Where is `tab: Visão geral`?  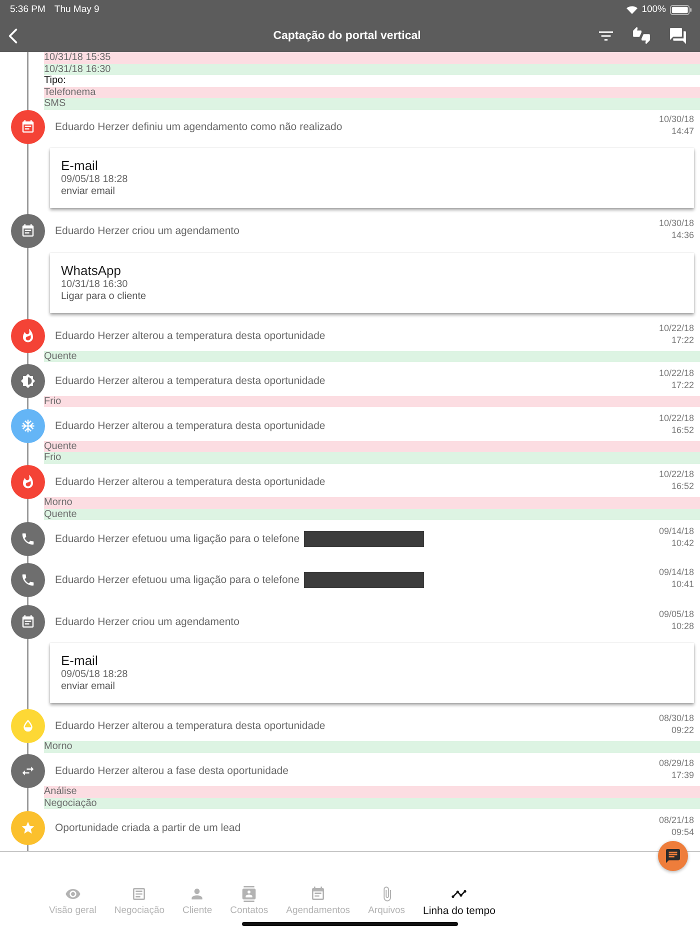 tab: Visão geral is located at coordinates (72, 901).